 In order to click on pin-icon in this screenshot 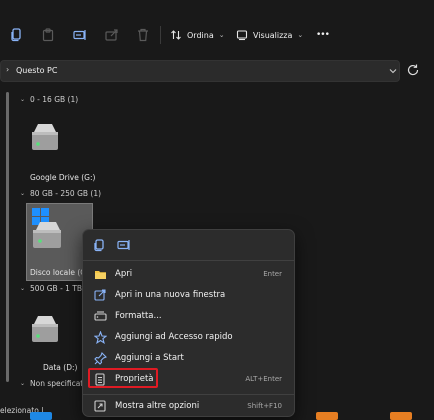, I will do `click(100, 358)`.